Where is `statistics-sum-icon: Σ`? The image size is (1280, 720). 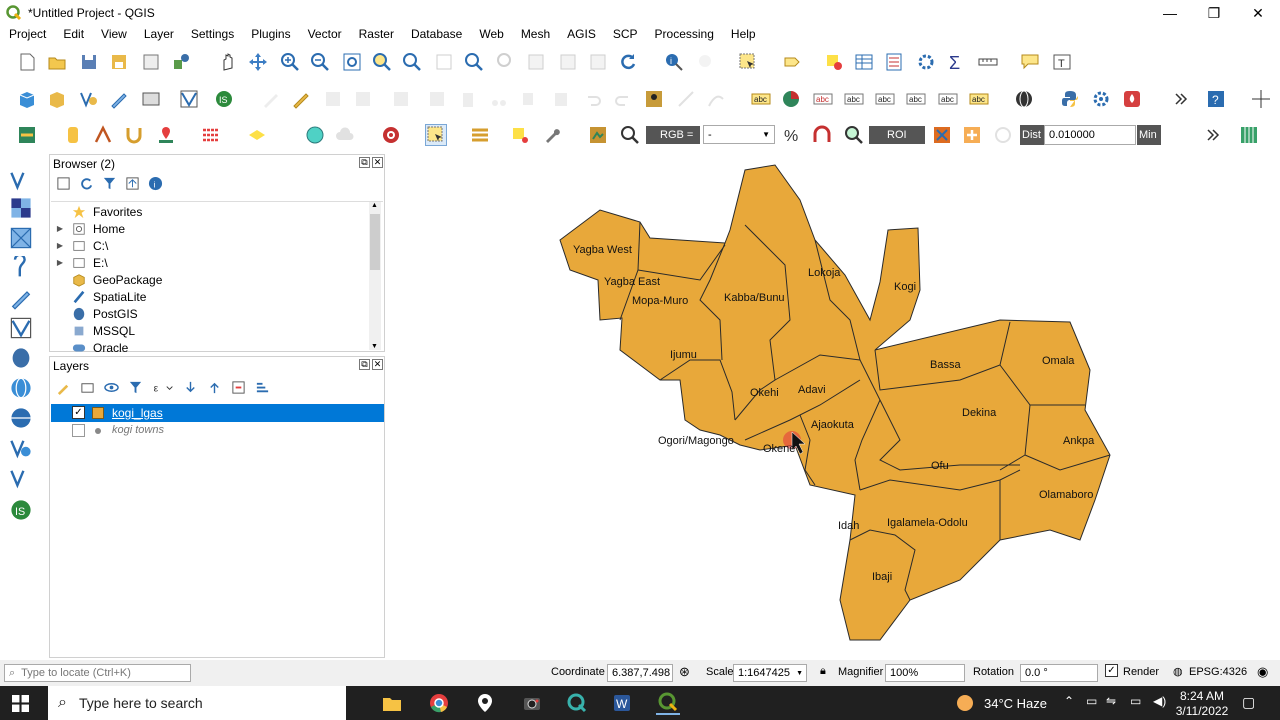
statistics-sum-icon: Σ is located at coordinates (956, 62).